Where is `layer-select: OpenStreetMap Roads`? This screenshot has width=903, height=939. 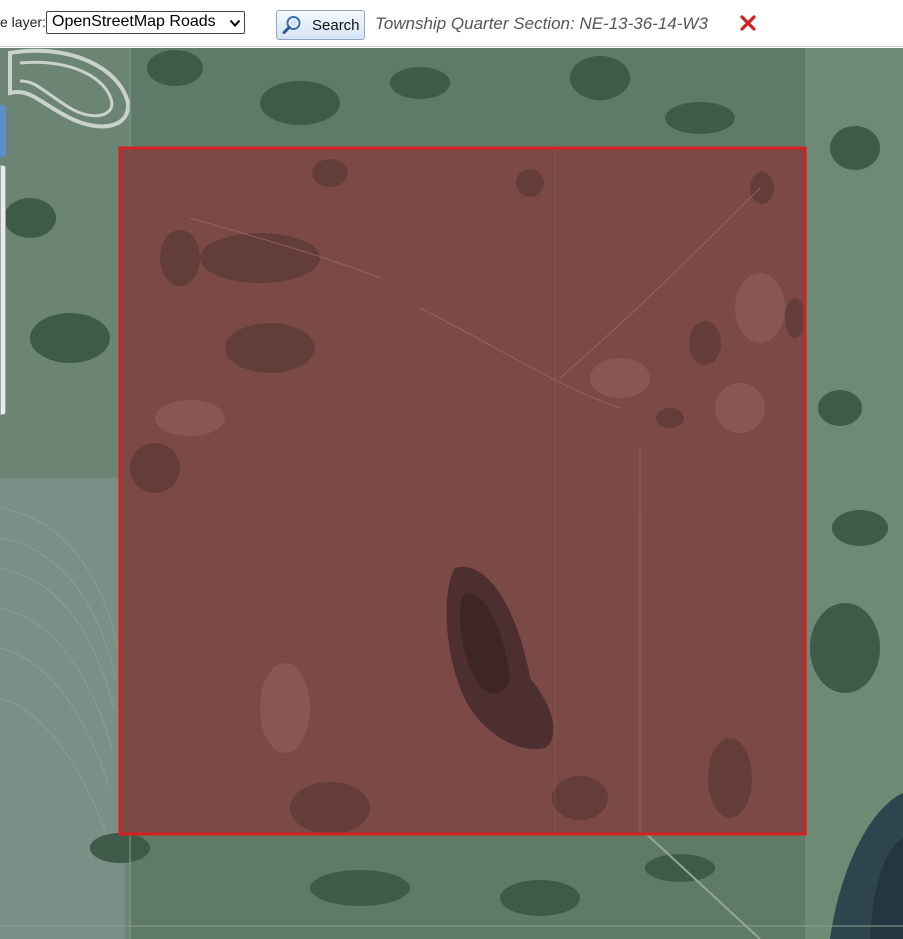 layer-select: OpenStreetMap Roads is located at coordinates (145, 22).